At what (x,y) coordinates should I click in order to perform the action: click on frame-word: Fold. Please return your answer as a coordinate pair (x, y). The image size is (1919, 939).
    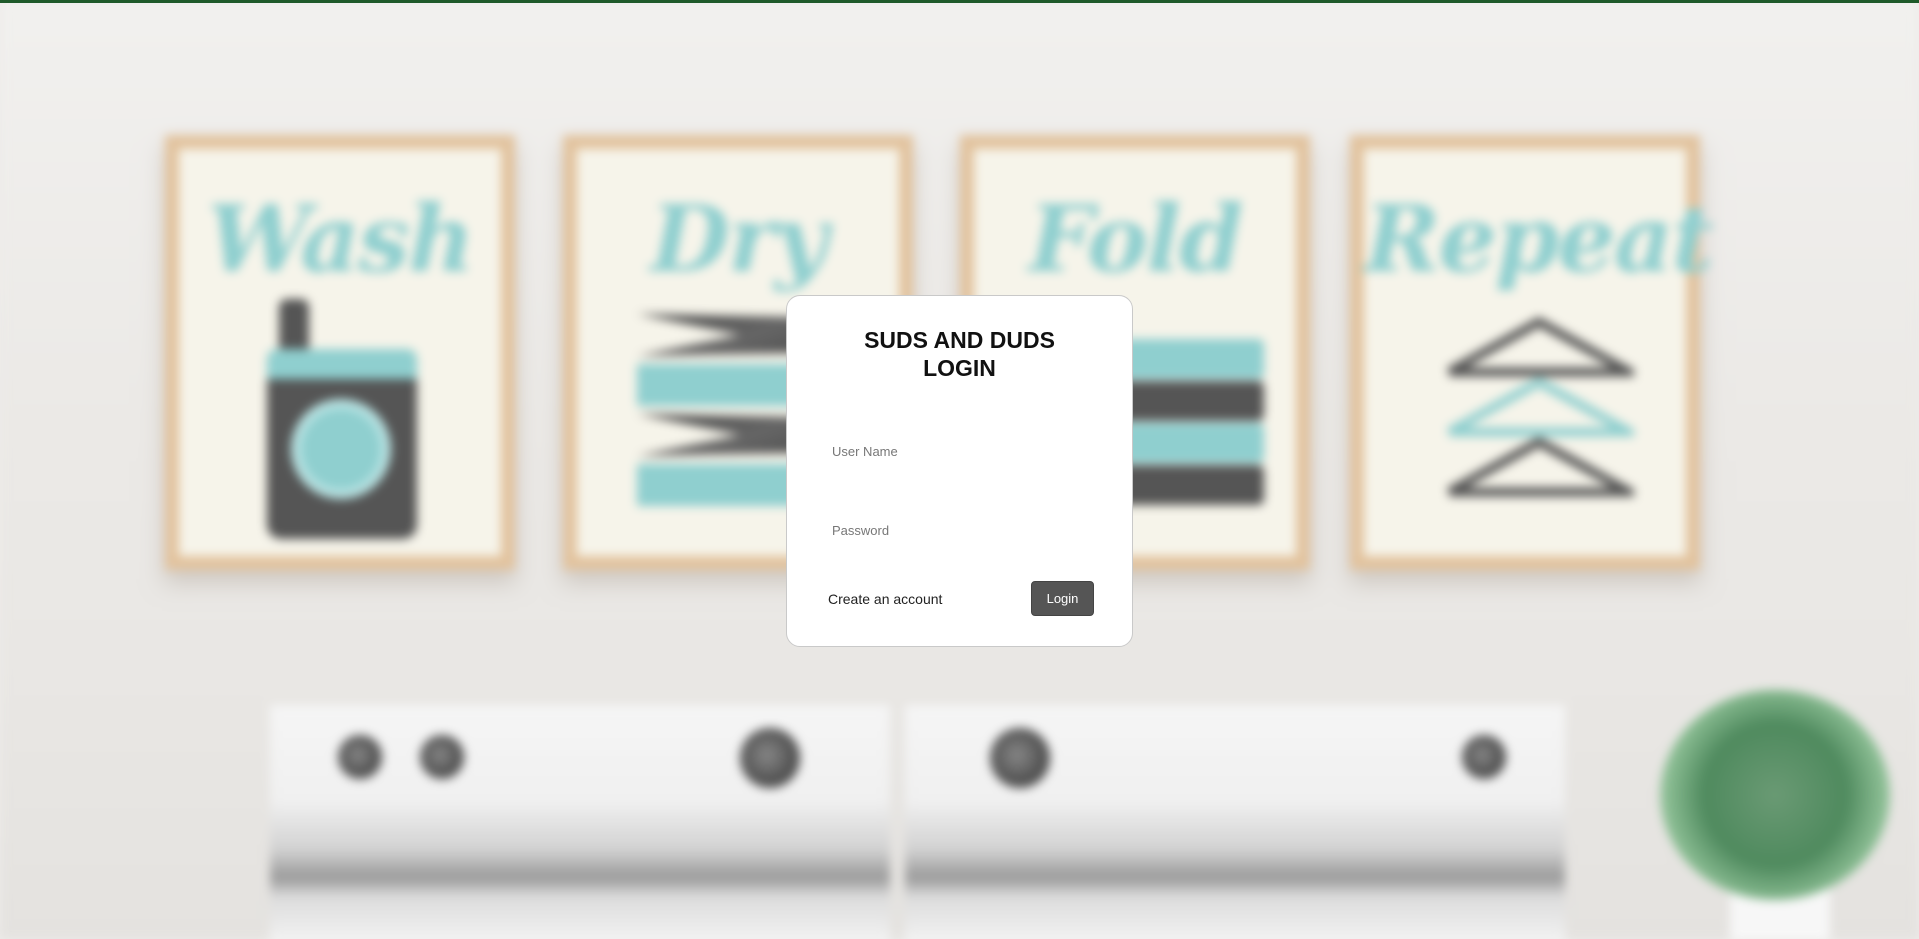
    Looking at the image, I should click on (1136, 239).